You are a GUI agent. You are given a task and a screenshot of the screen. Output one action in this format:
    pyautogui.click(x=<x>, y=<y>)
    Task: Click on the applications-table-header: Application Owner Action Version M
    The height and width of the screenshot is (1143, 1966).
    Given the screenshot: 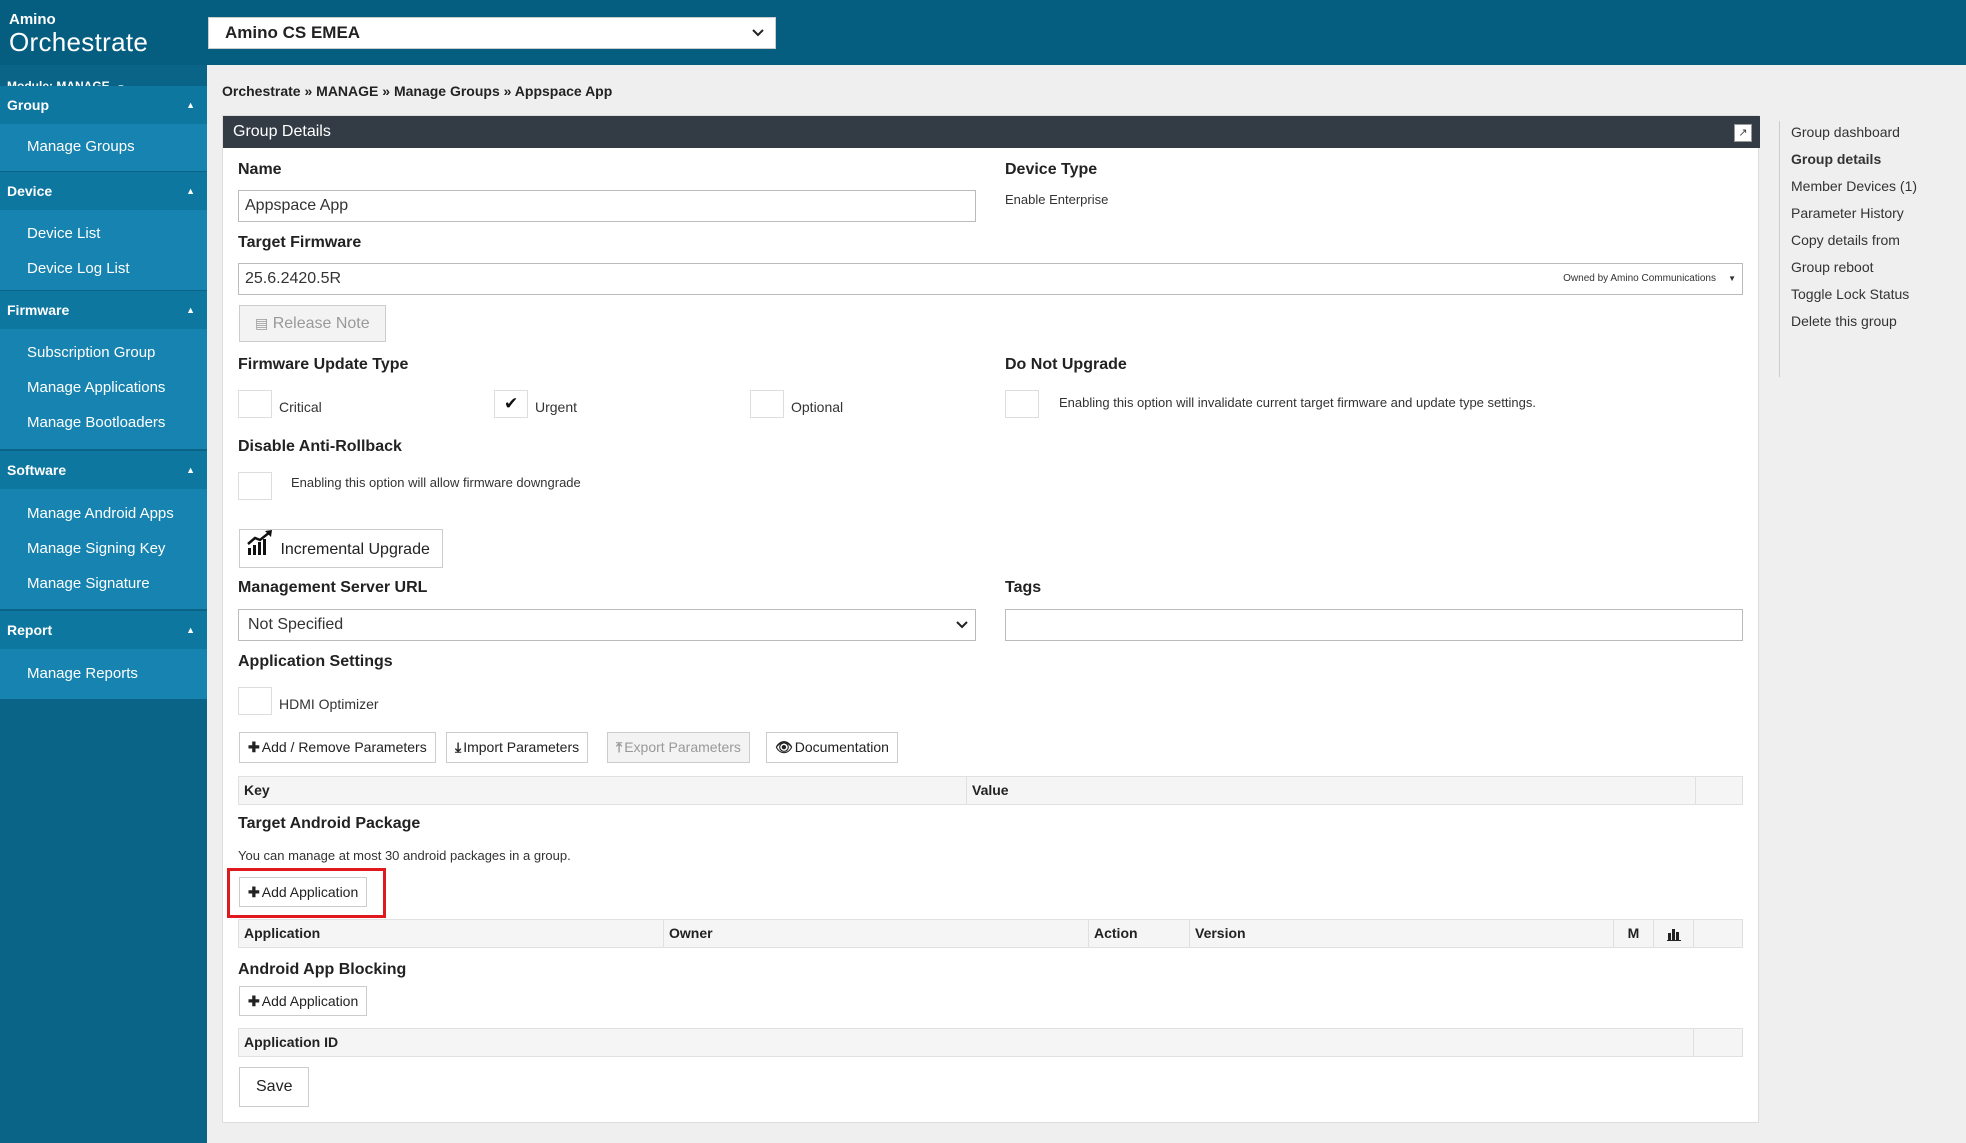 What is the action you would take?
    pyautogui.click(x=990, y=933)
    